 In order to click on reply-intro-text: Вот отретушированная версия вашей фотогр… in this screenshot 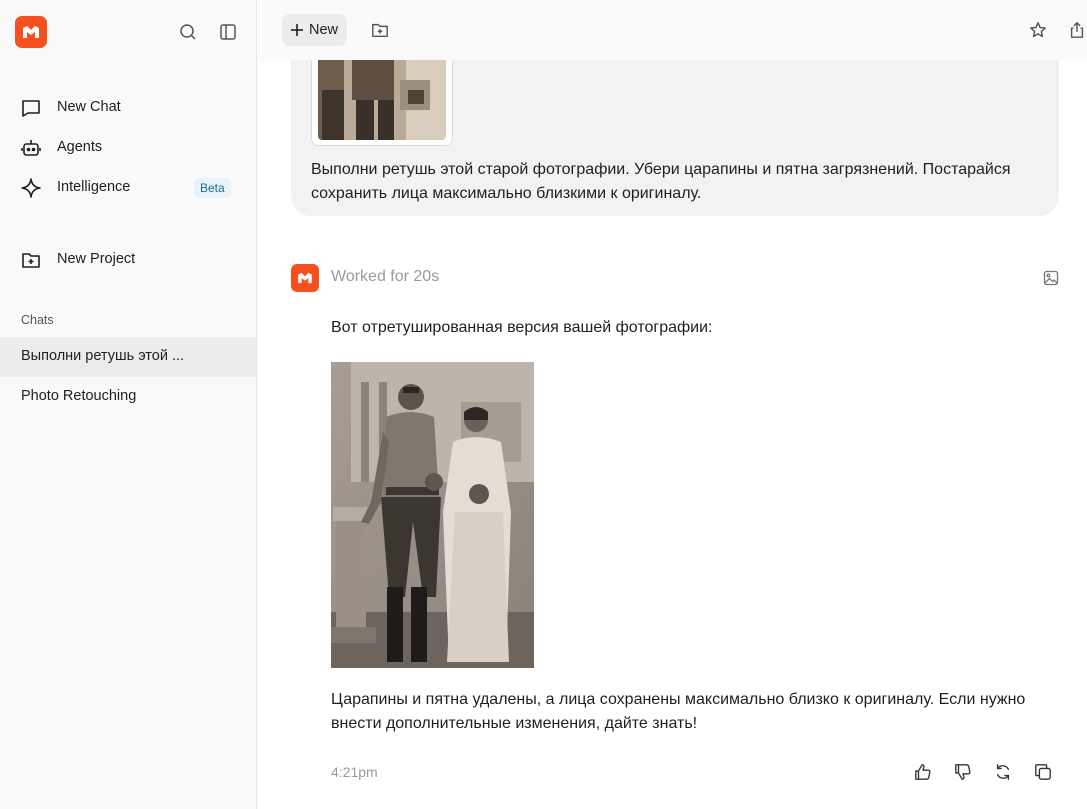, I will do `click(522, 327)`.